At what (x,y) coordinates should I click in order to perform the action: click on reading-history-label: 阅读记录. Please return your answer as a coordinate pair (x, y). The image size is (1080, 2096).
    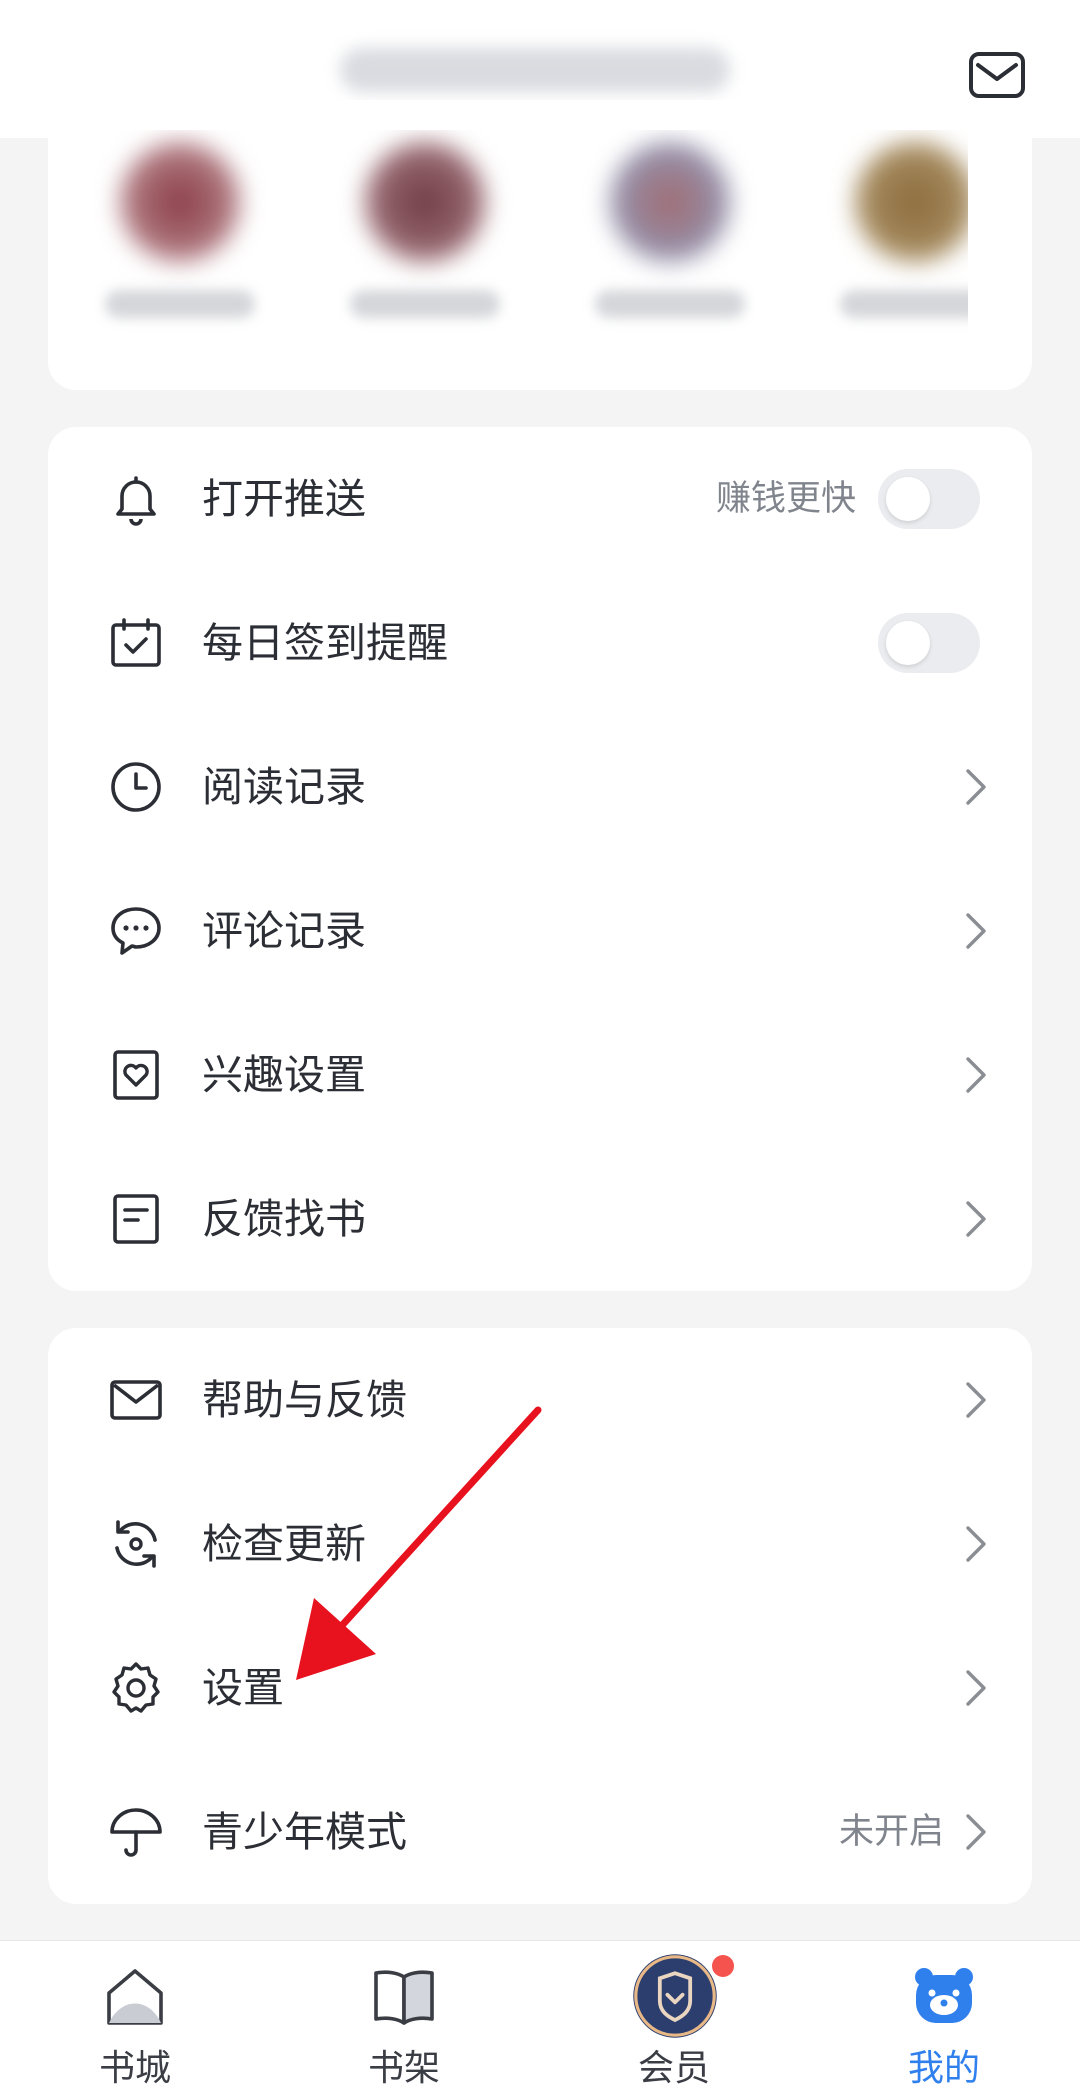
    Looking at the image, I should click on (284, 787).